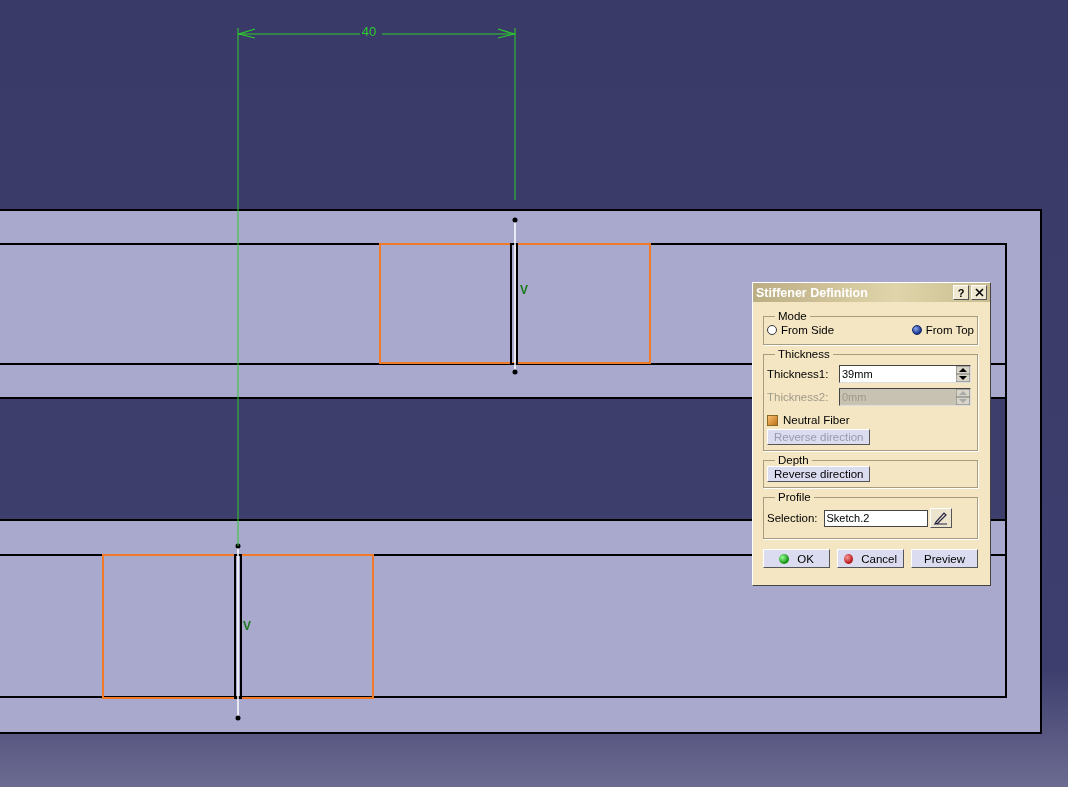  What do you see at coordinates (961, 292) in the screenshot?
I see `help-button: ?` at bounding box center [961, 292].